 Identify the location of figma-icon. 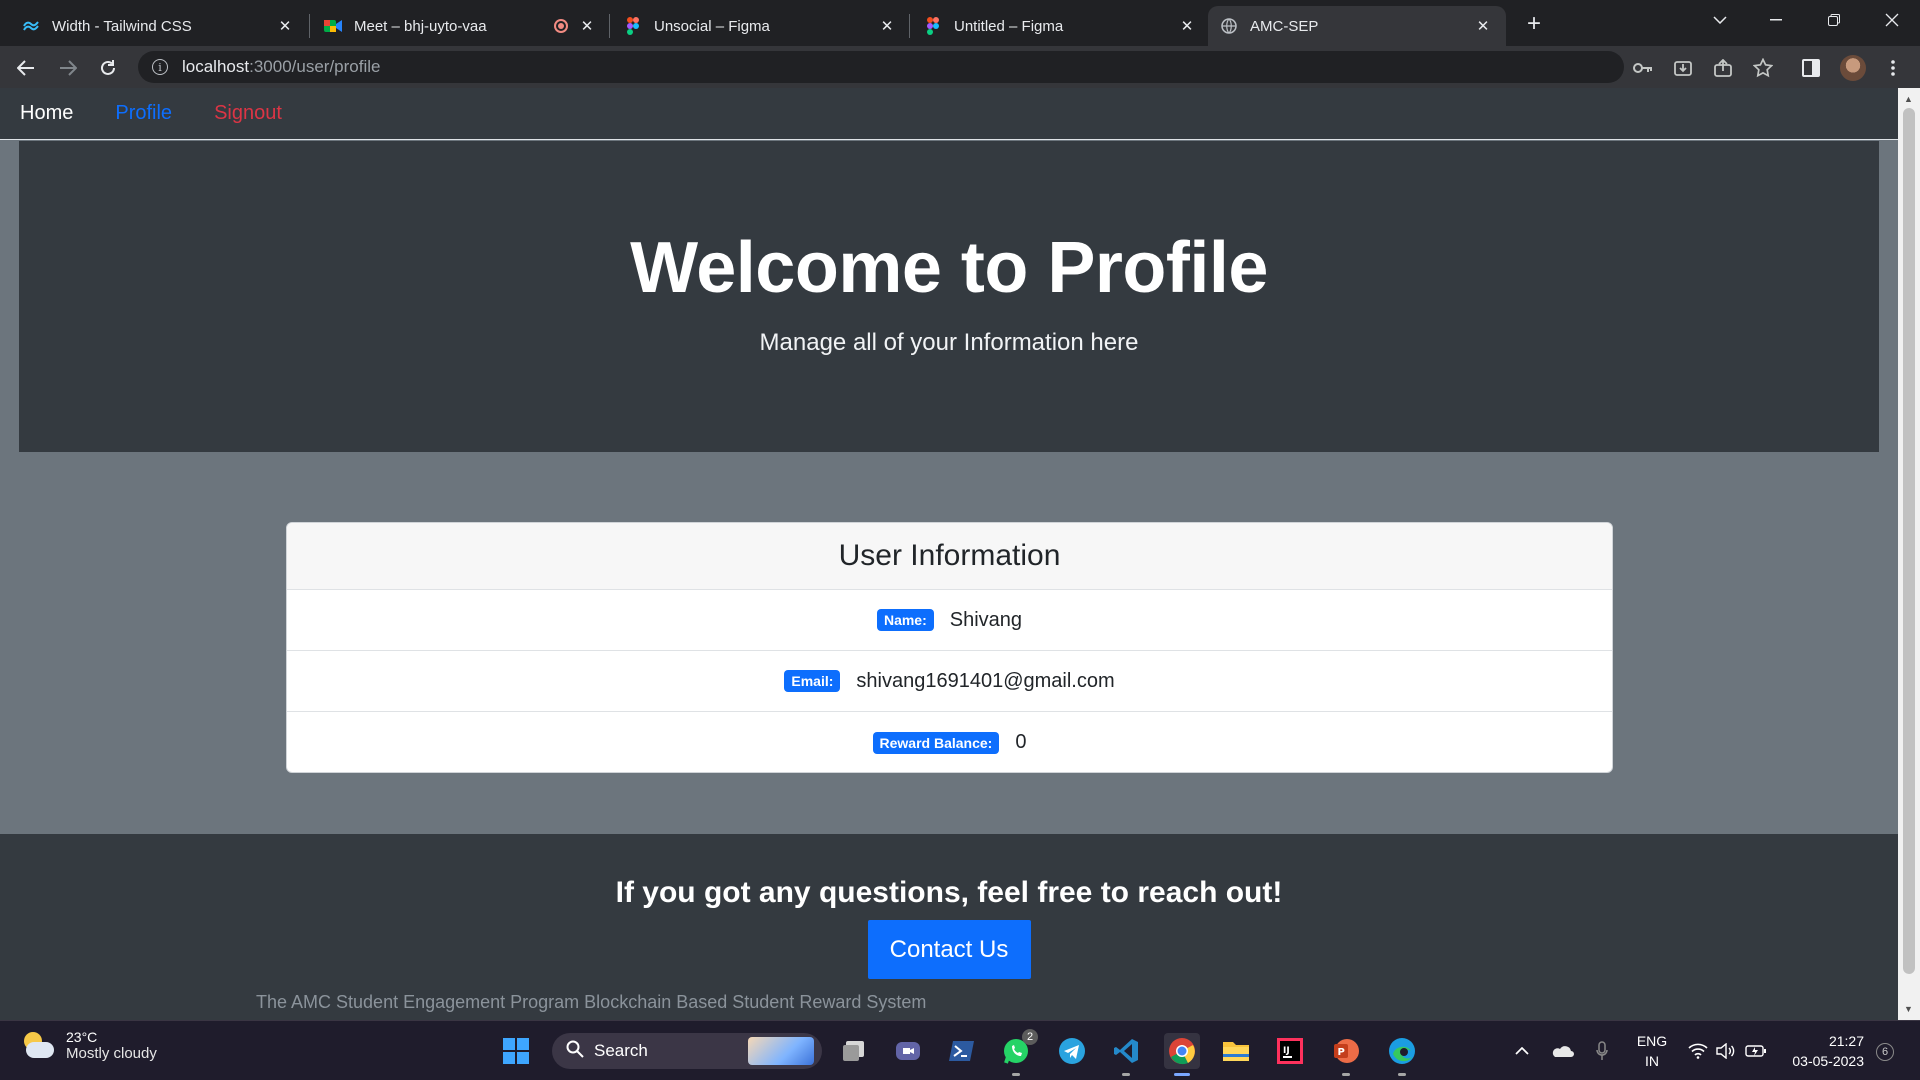
(933, 26).